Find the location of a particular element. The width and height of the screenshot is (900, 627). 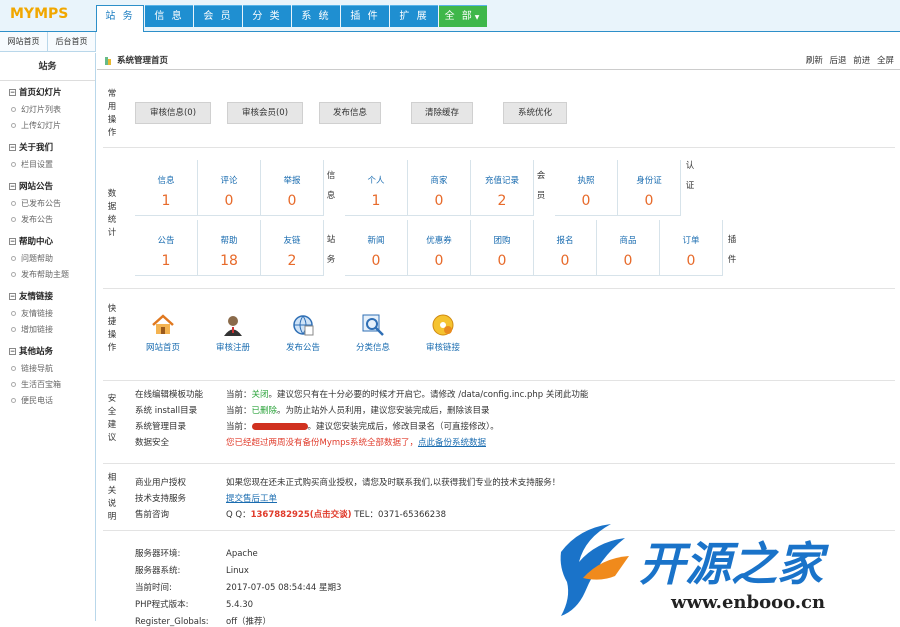

stat-cell: 团购 0 is located at coordinates (502, 248).